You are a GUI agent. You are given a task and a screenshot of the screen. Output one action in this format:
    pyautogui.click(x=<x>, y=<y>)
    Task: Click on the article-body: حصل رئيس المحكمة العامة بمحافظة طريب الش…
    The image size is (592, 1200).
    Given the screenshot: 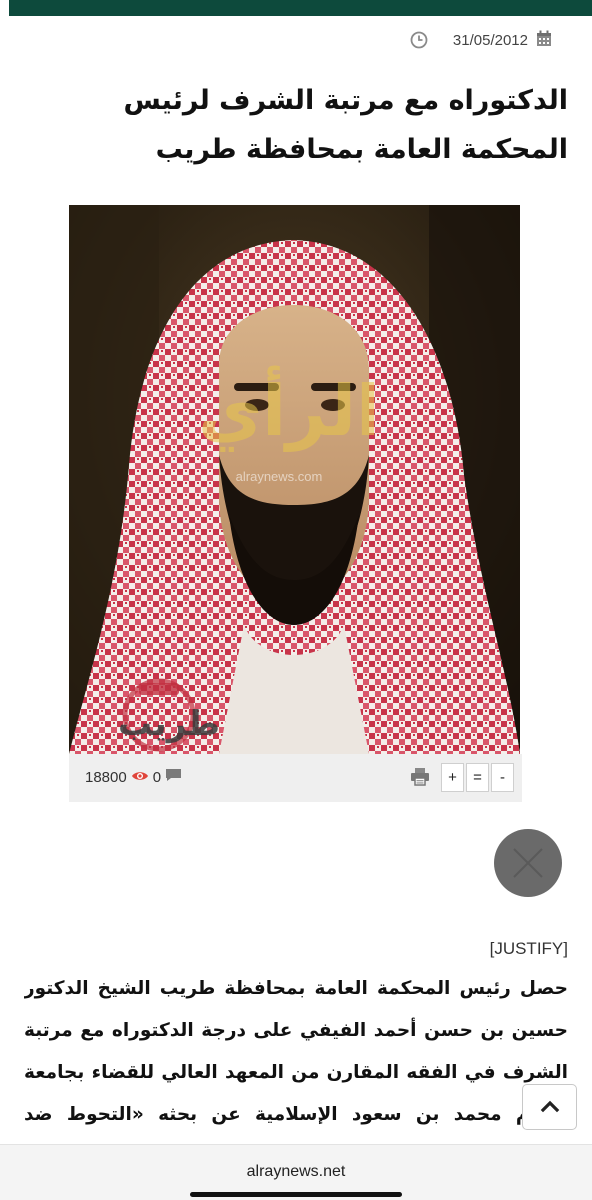 What is the action you would take?
    pyautogui.click(x=296, y=1051)
    